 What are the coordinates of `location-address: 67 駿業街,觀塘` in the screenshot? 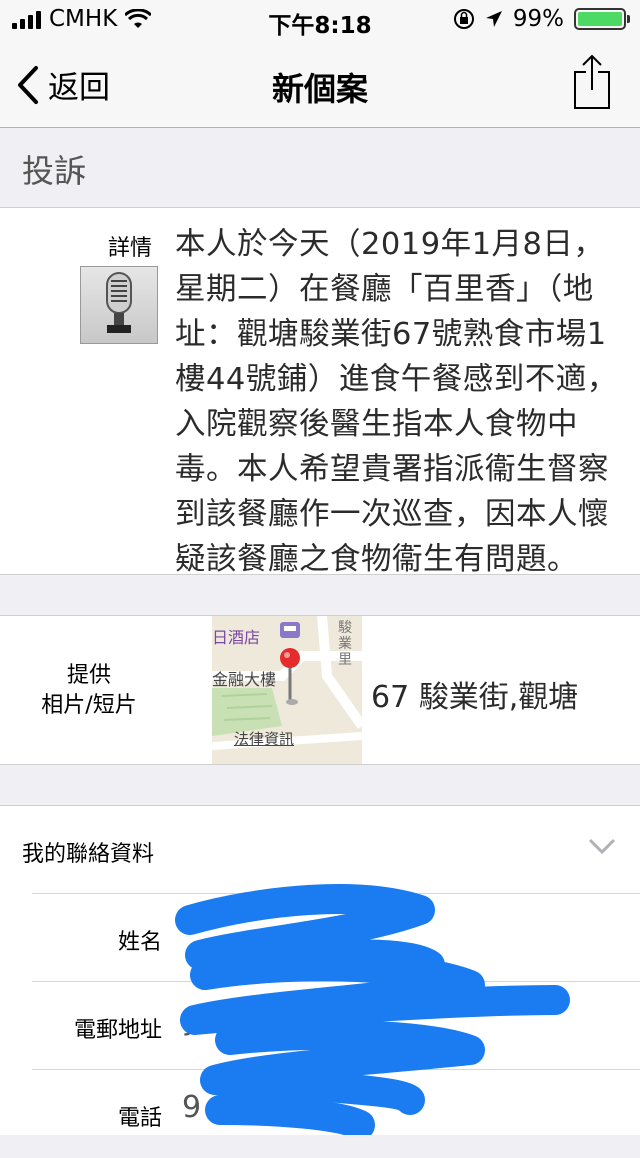 It's located at (475, 697).